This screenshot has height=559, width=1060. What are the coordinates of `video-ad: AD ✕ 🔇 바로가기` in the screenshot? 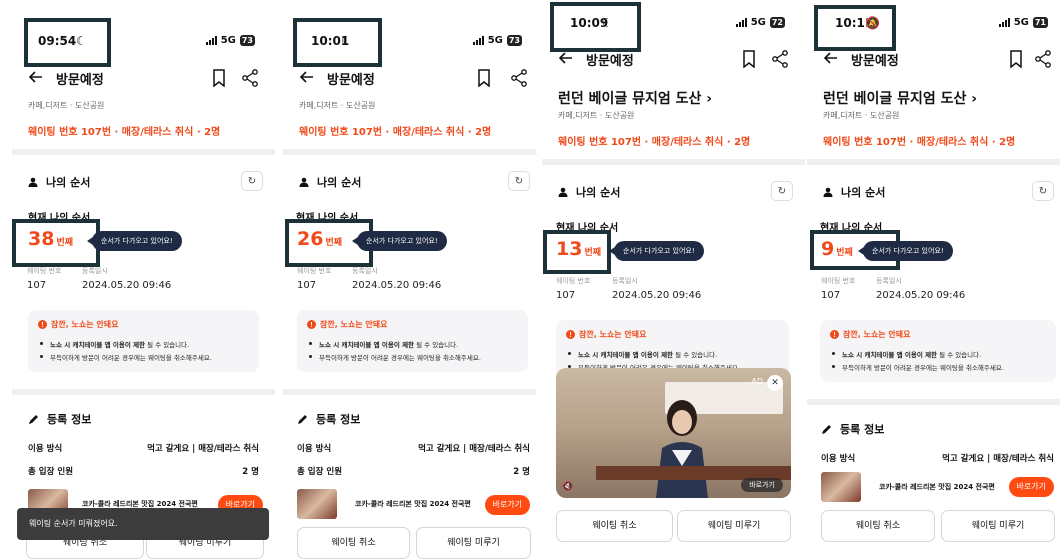 It's located at (673, 433).